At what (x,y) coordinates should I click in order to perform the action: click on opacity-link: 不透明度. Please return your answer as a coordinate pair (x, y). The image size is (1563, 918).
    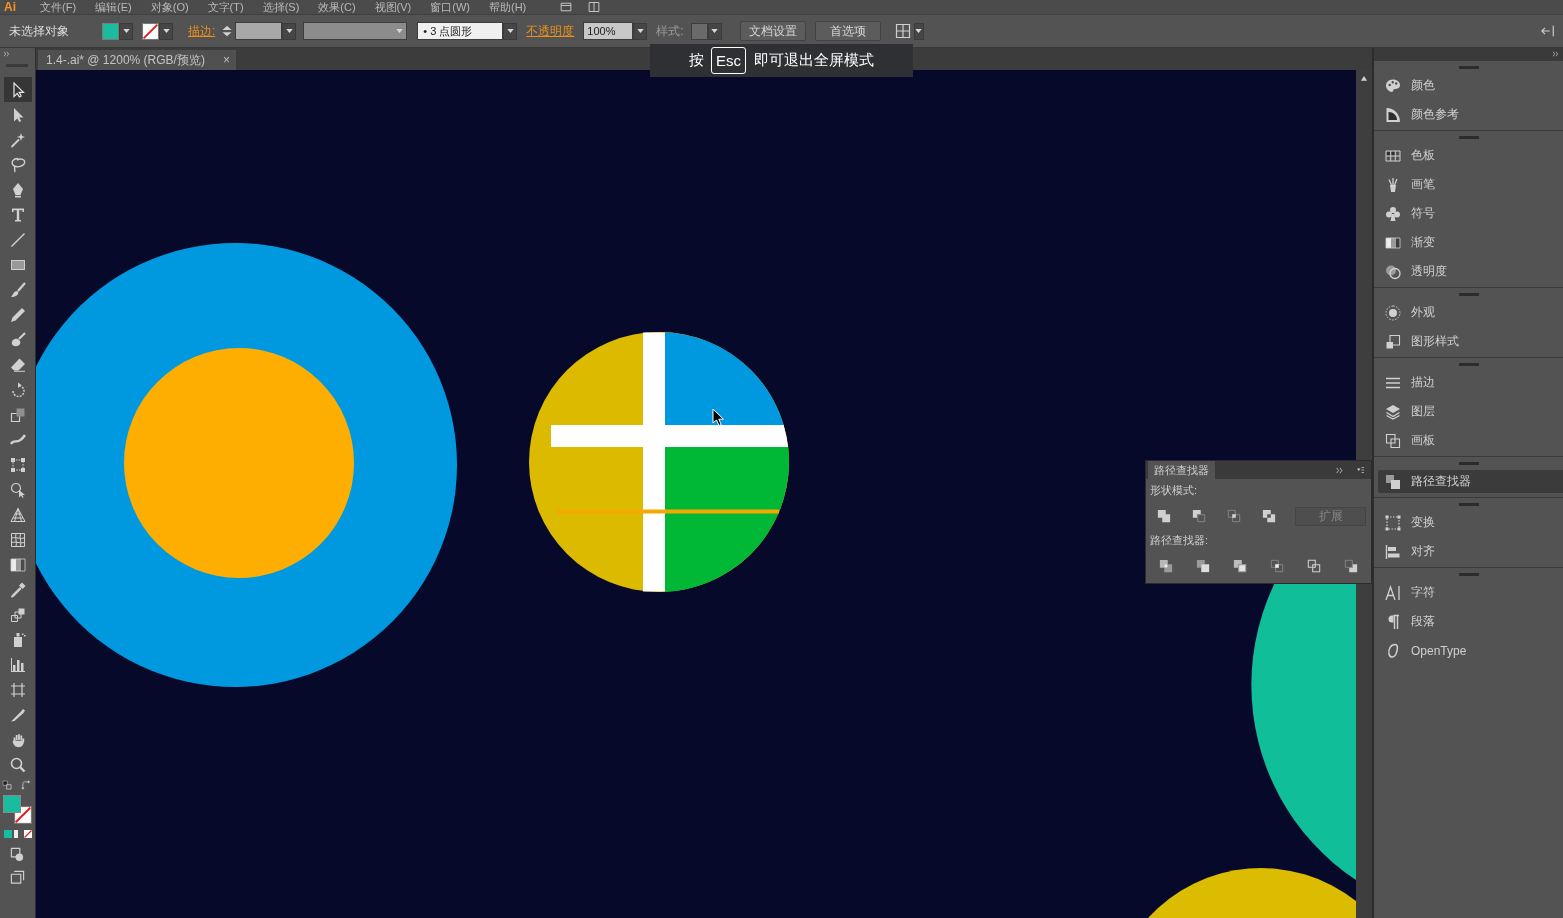
    Looking at the image, I should click on (550, 31).